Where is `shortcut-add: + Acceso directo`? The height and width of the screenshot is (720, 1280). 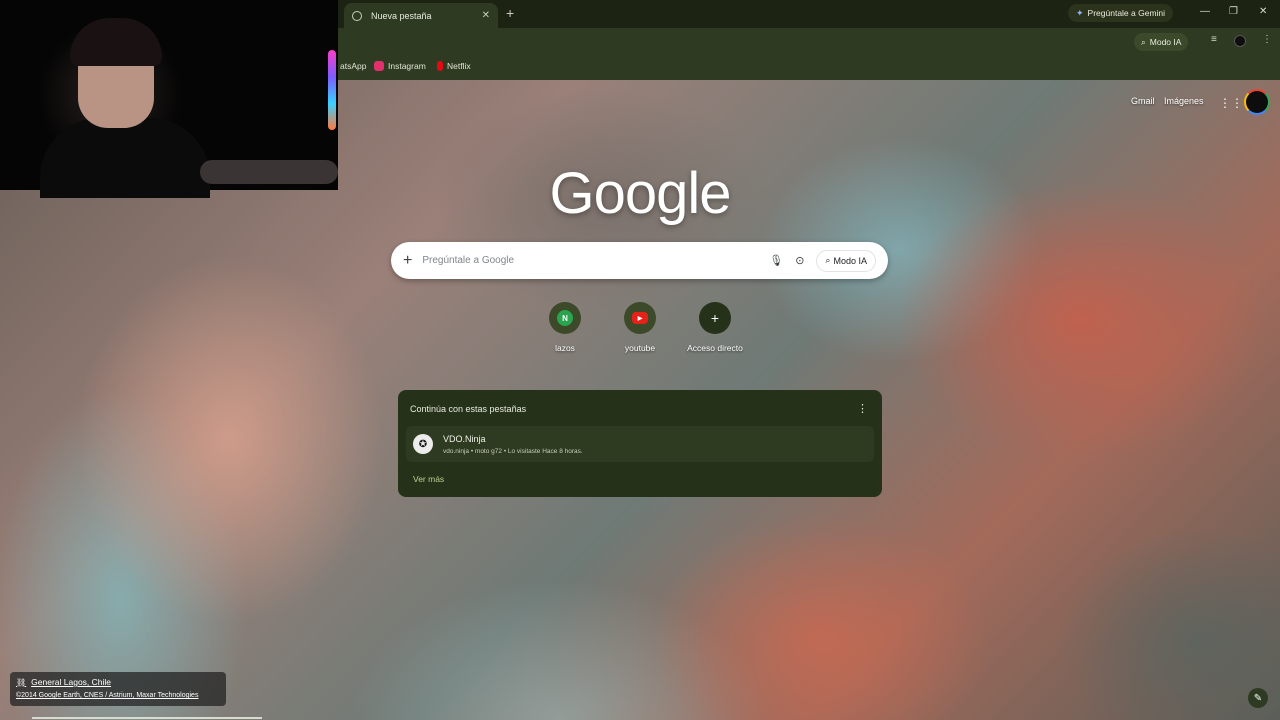
shortcut-add: + Acceso directo is located at coordinates (715, 327).